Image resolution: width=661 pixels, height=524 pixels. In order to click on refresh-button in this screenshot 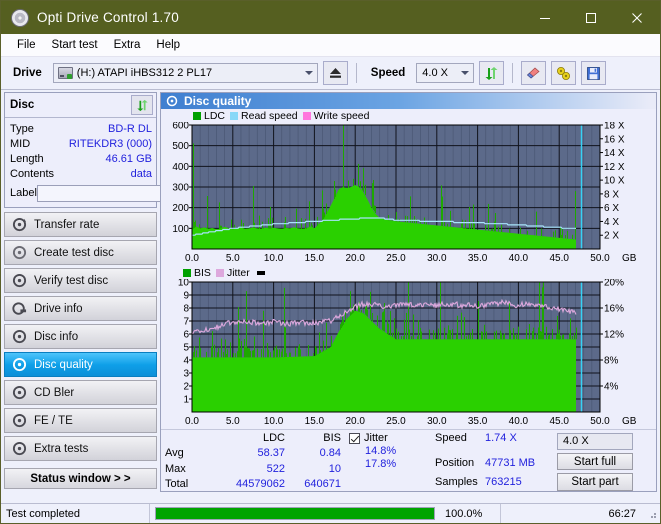, I will do `click(492, 73)`.